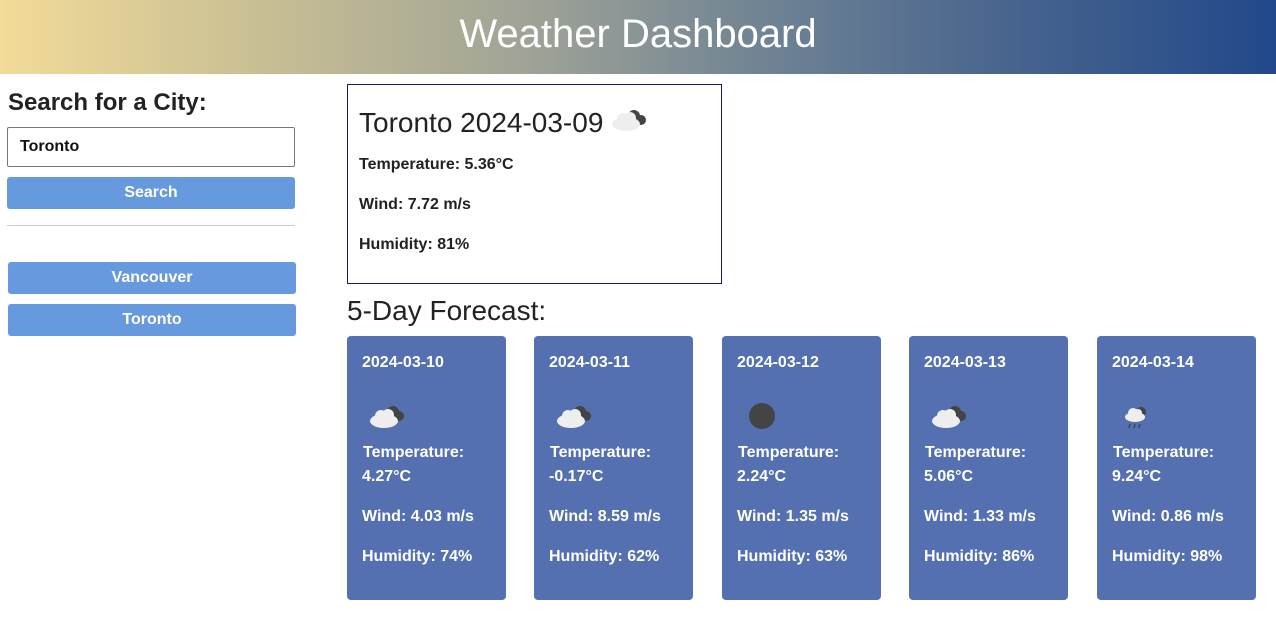 The height and width of the screenshot is (637, 1276). I want to click on history-button-toronto: Toronto, so click(152, 320).